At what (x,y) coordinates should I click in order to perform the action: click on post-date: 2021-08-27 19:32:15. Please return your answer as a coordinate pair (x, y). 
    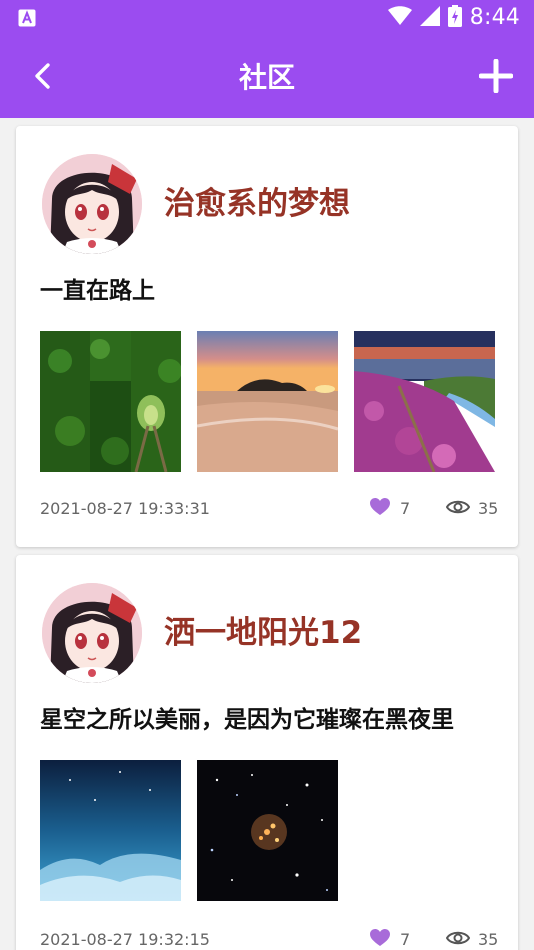
    Looking at the image, I should click on (125, 939).